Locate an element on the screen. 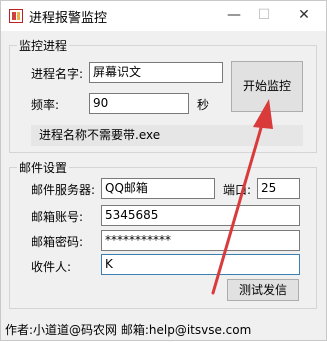  annotation-arrow is located at coordinates (242, 197).